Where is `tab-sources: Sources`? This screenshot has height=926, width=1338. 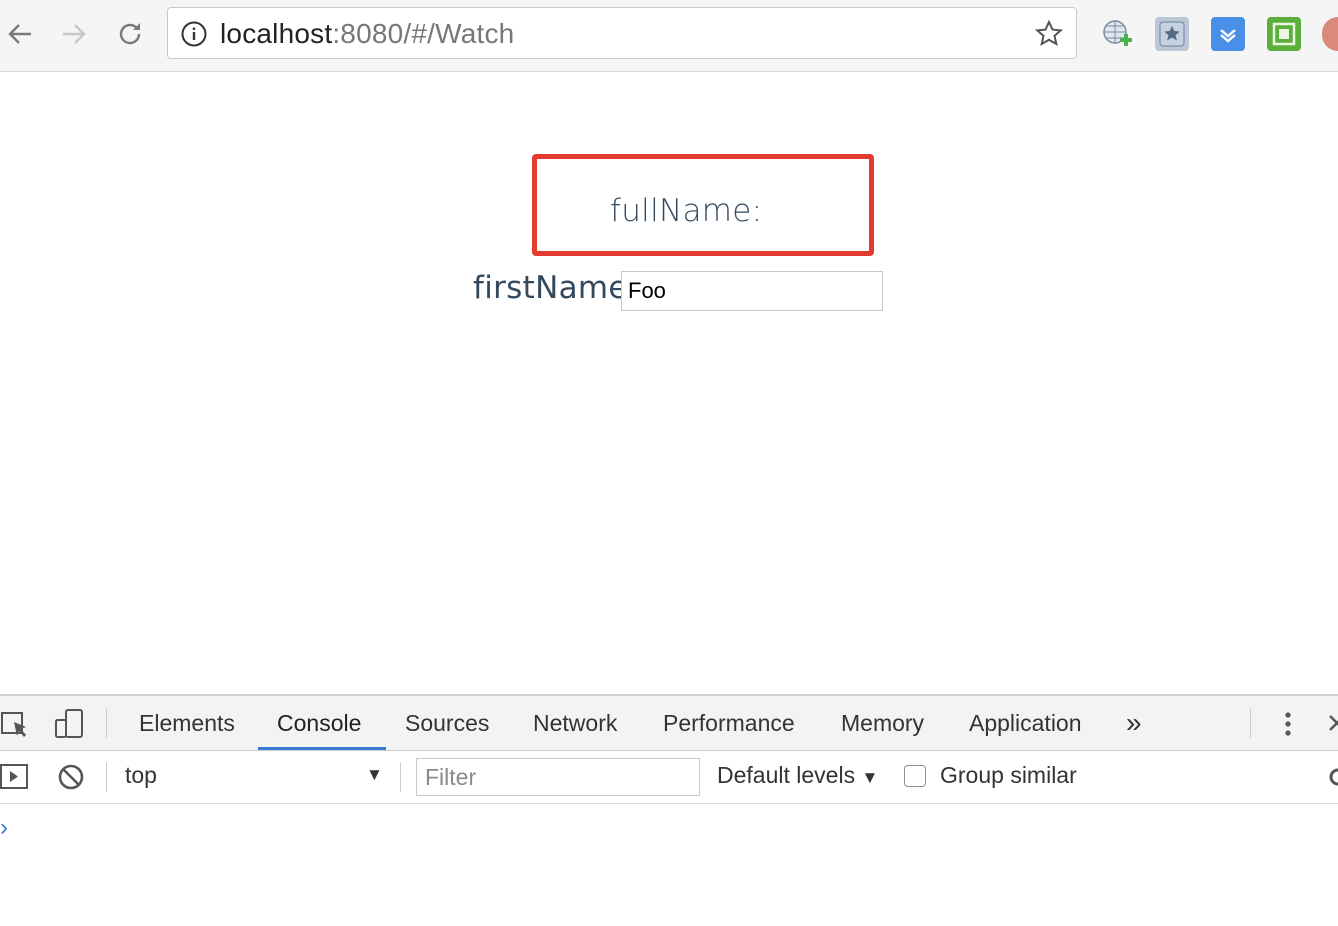 tab-sources: Sources is located at coordinates (447, 723).